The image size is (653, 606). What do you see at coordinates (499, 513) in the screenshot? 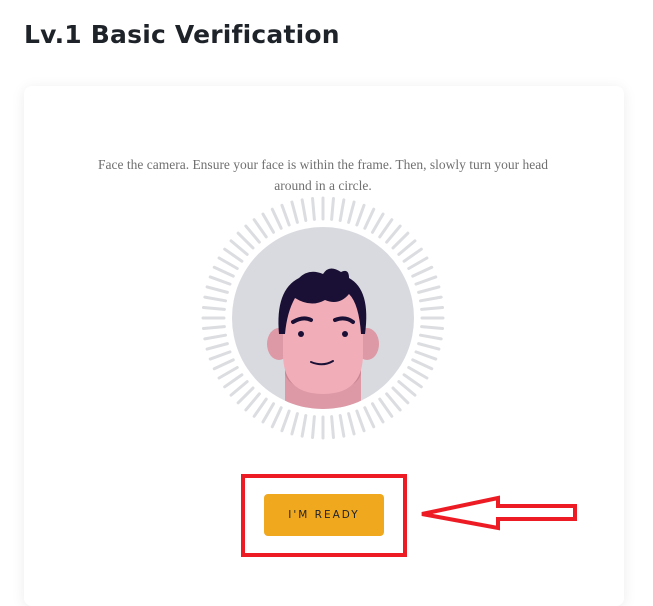
I see `arrow-left-icon` at bounding box center [499, 513].